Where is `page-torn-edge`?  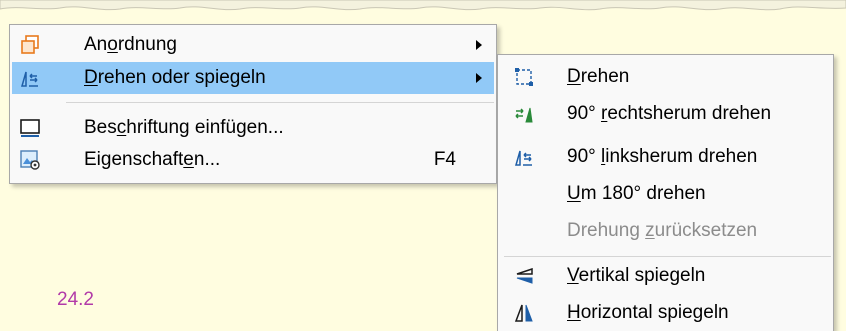 page-torn-edge is located at coordinates (423, 5).